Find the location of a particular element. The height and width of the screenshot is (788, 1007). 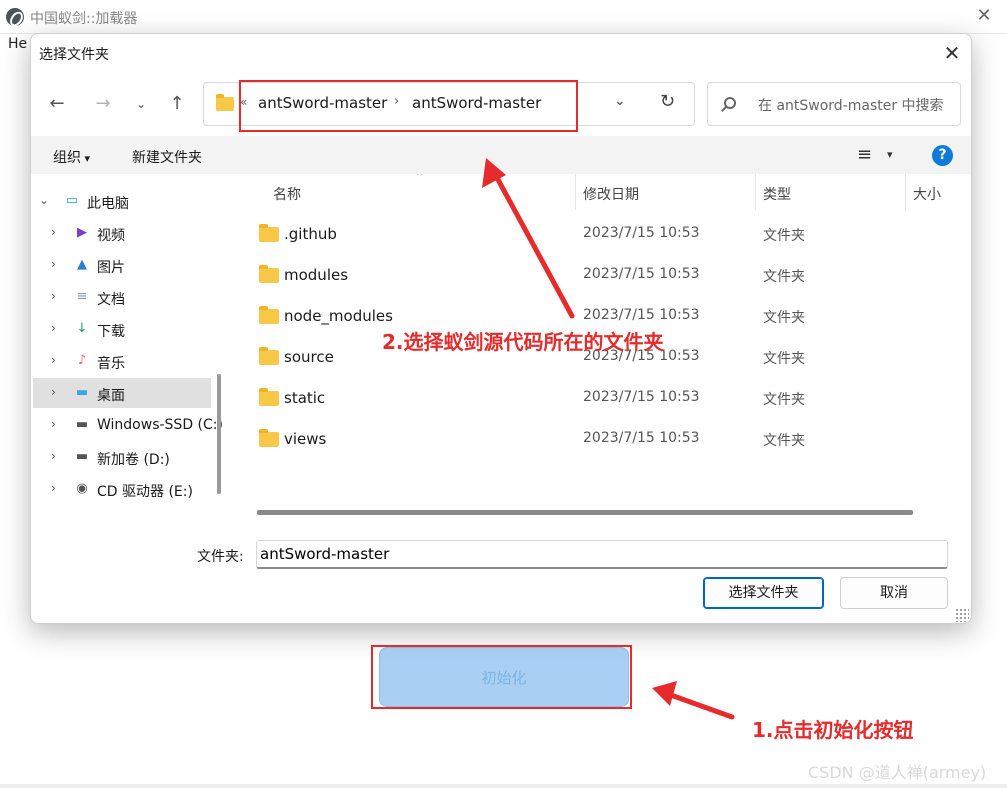

nav-item-drive-c: › ▬ Windows-SSD (C:) is located at coordinates (128, 425).